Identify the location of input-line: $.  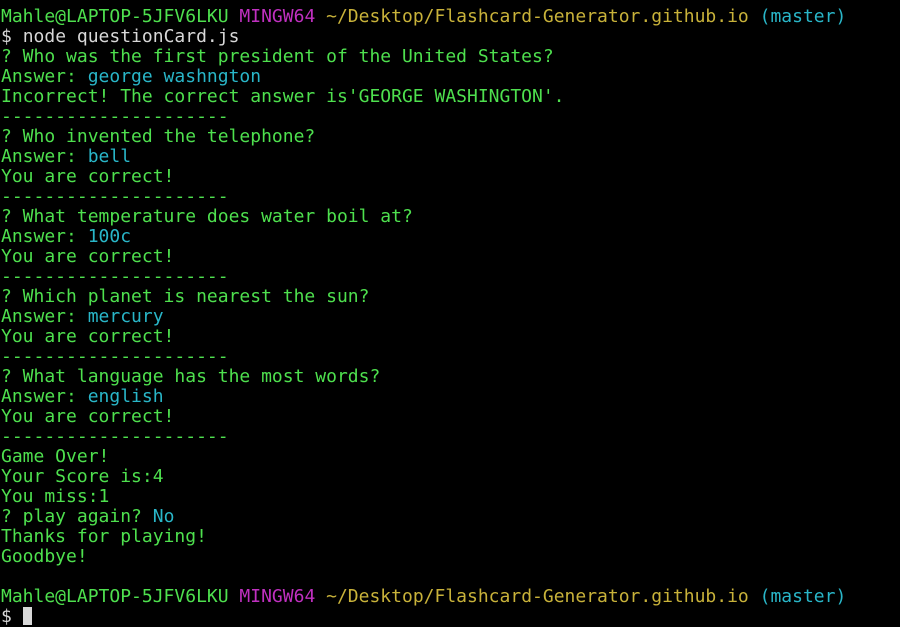
(450, 617).